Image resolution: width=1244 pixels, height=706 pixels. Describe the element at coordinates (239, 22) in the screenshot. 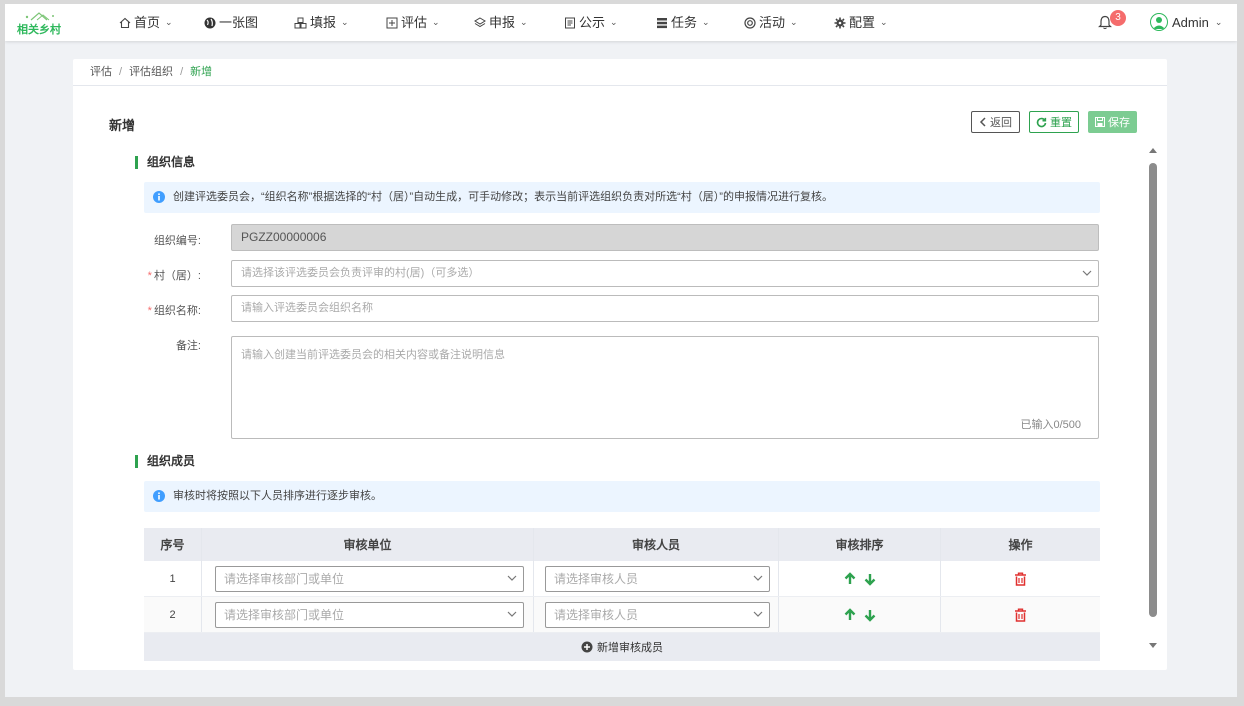

I see `nav-item-label: 一张图` at that location.